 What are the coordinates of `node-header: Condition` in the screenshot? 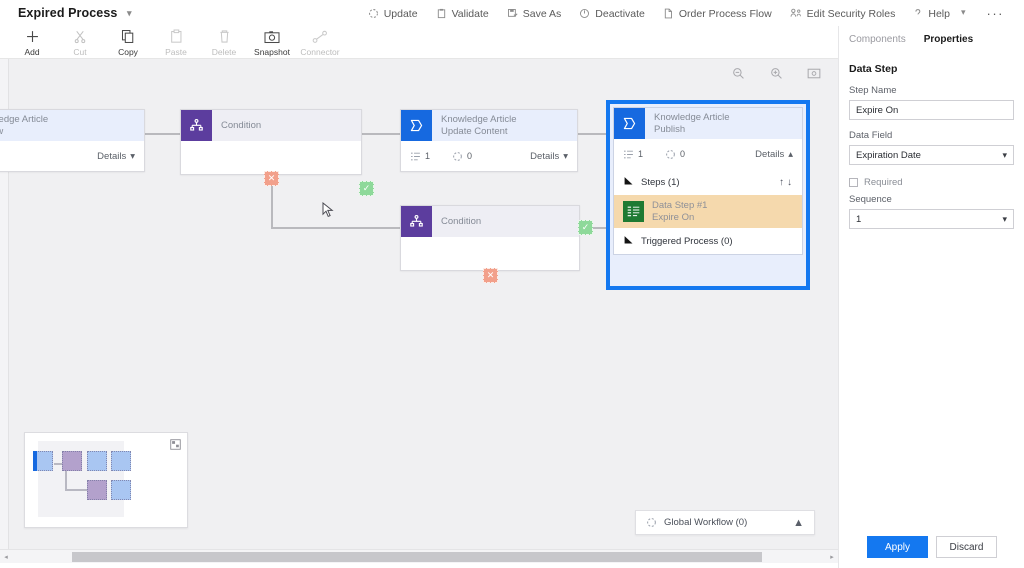 It's located at (271, 125).